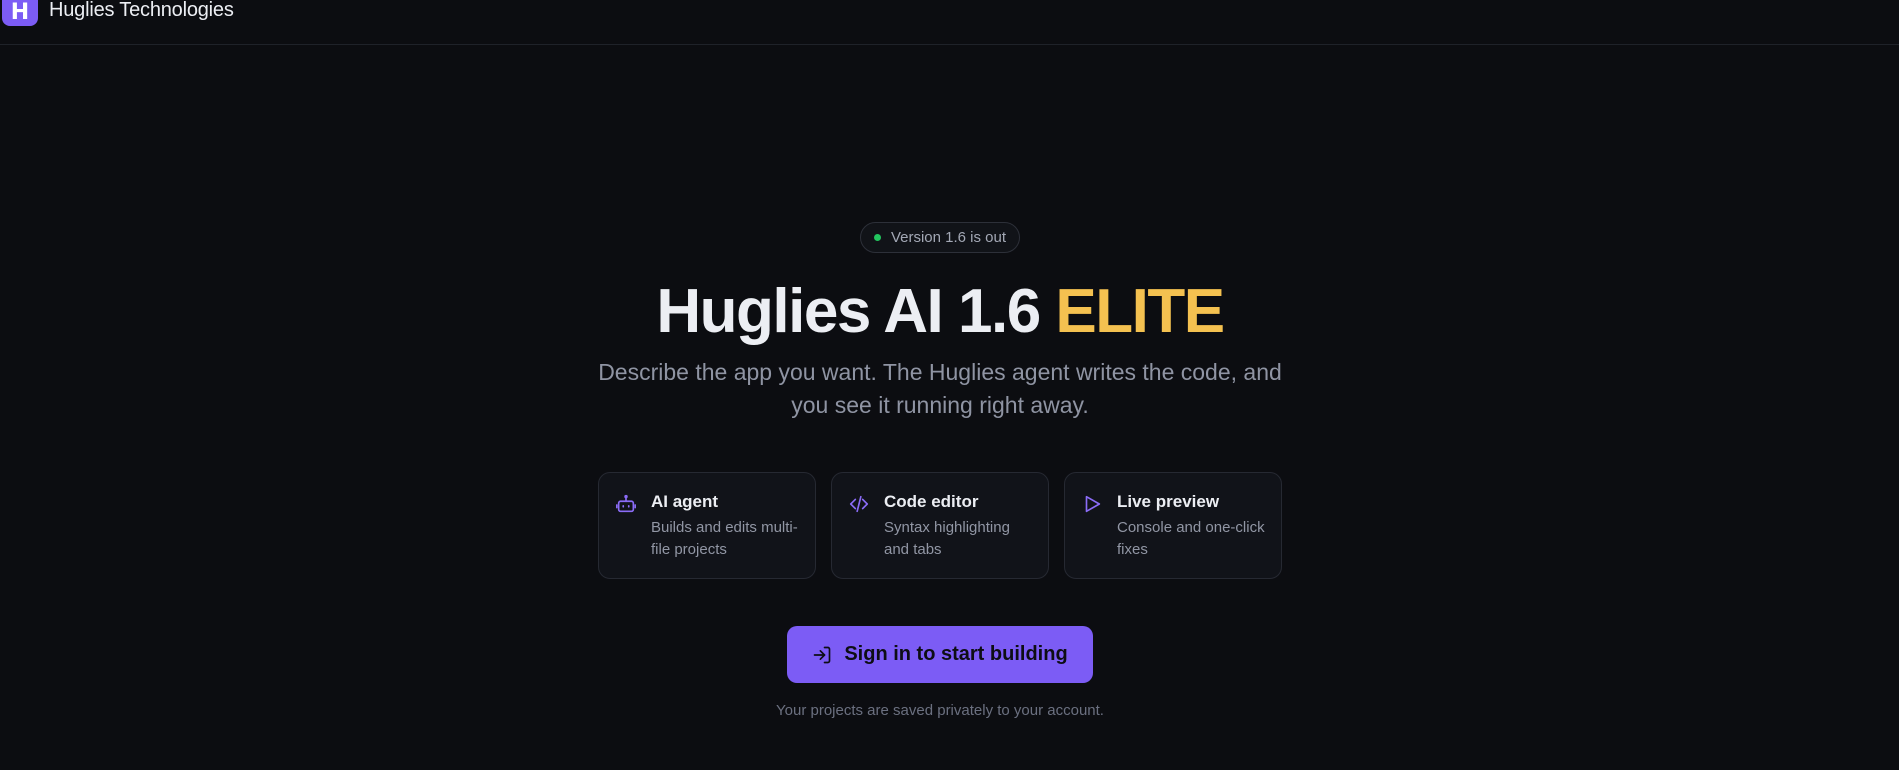  I want to click on feature-title: Code editor, so click(931, 501).